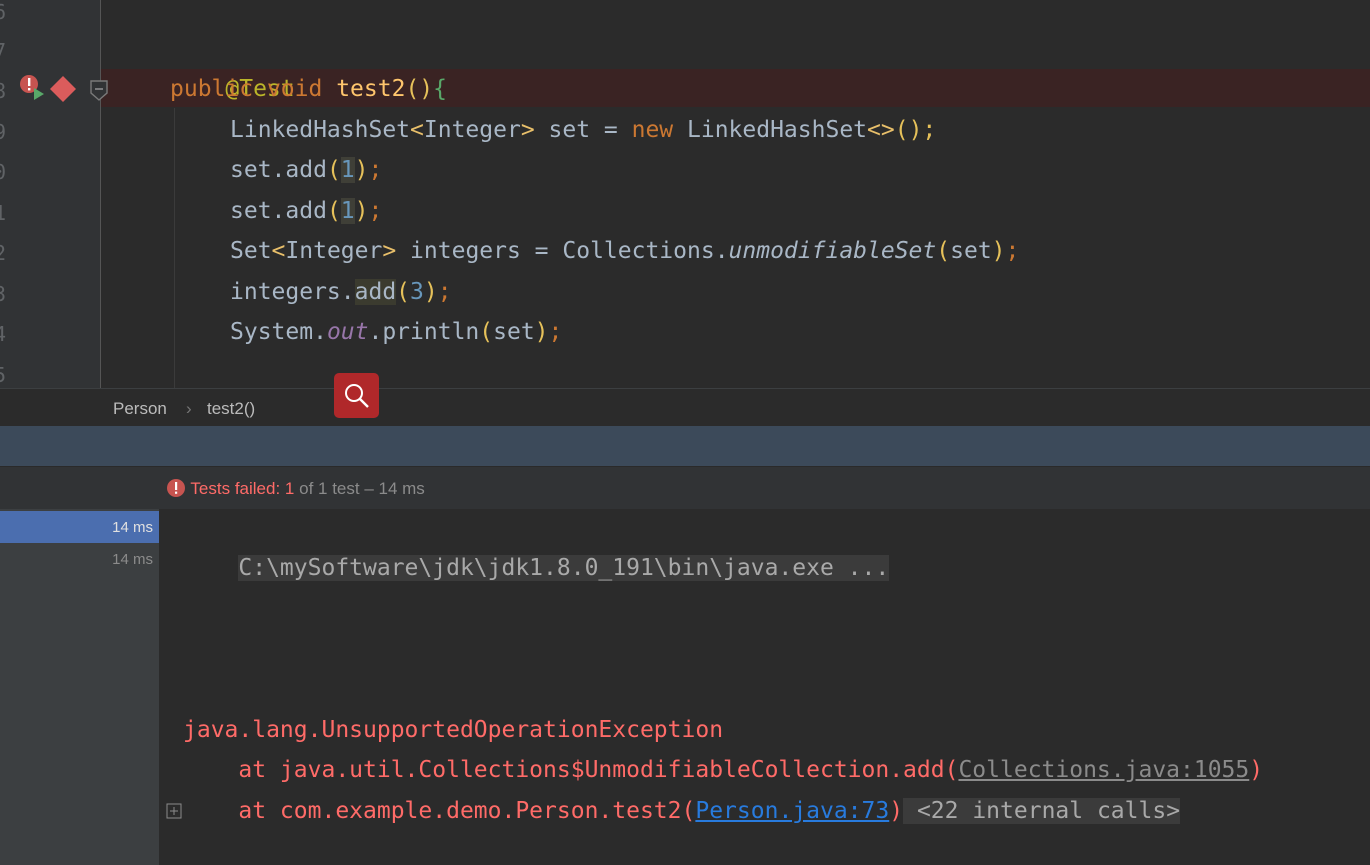 Image resolution: width=1370 pixels, height=865 pixels. I want to click on source-link: Person.java:73, so click(792, 811).